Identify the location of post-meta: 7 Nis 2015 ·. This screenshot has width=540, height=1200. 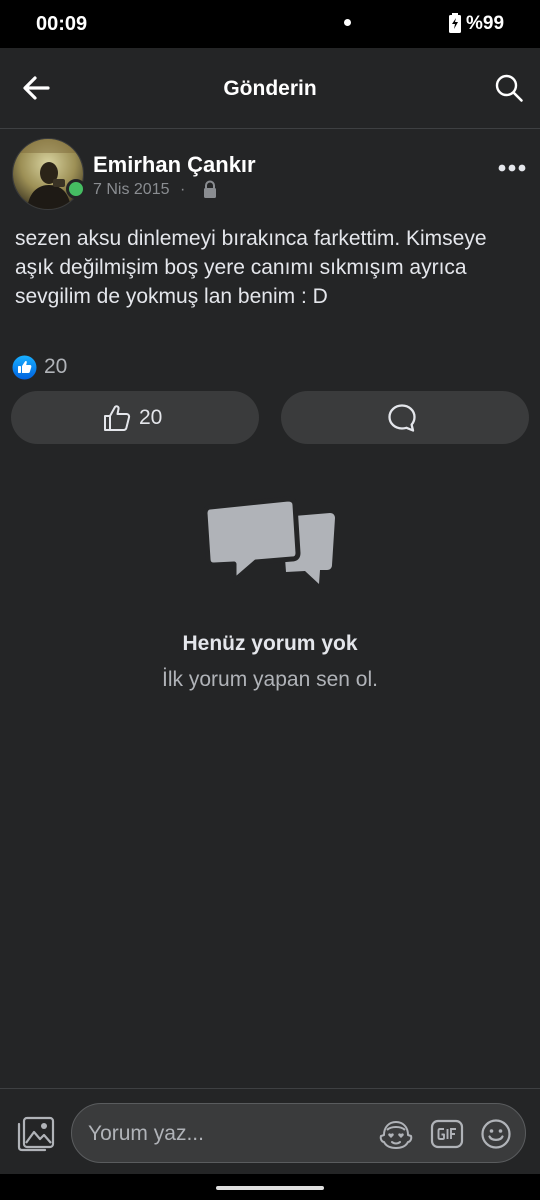
(139, 190).